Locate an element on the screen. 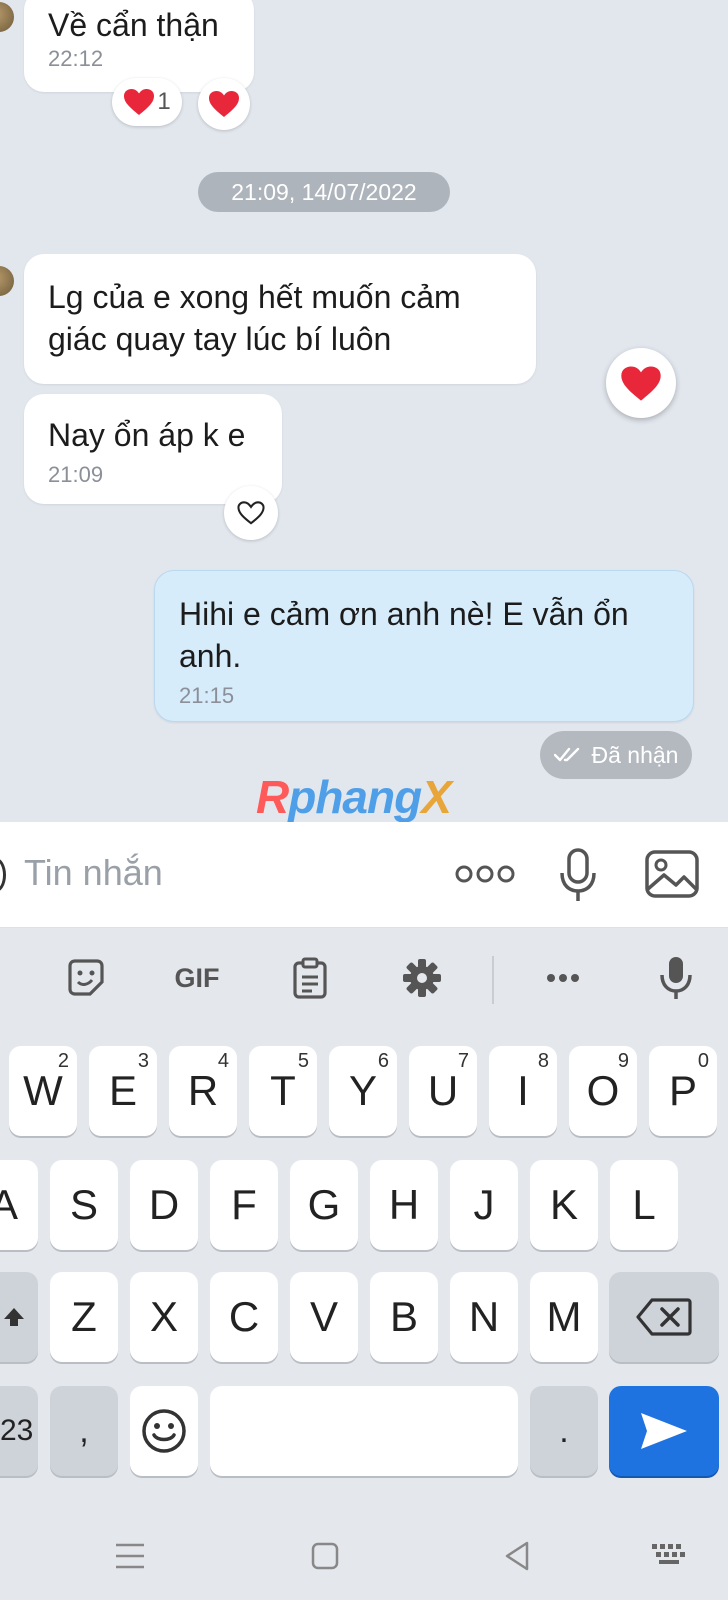  message-time: 21:09 is located at coordinates (76, 474).